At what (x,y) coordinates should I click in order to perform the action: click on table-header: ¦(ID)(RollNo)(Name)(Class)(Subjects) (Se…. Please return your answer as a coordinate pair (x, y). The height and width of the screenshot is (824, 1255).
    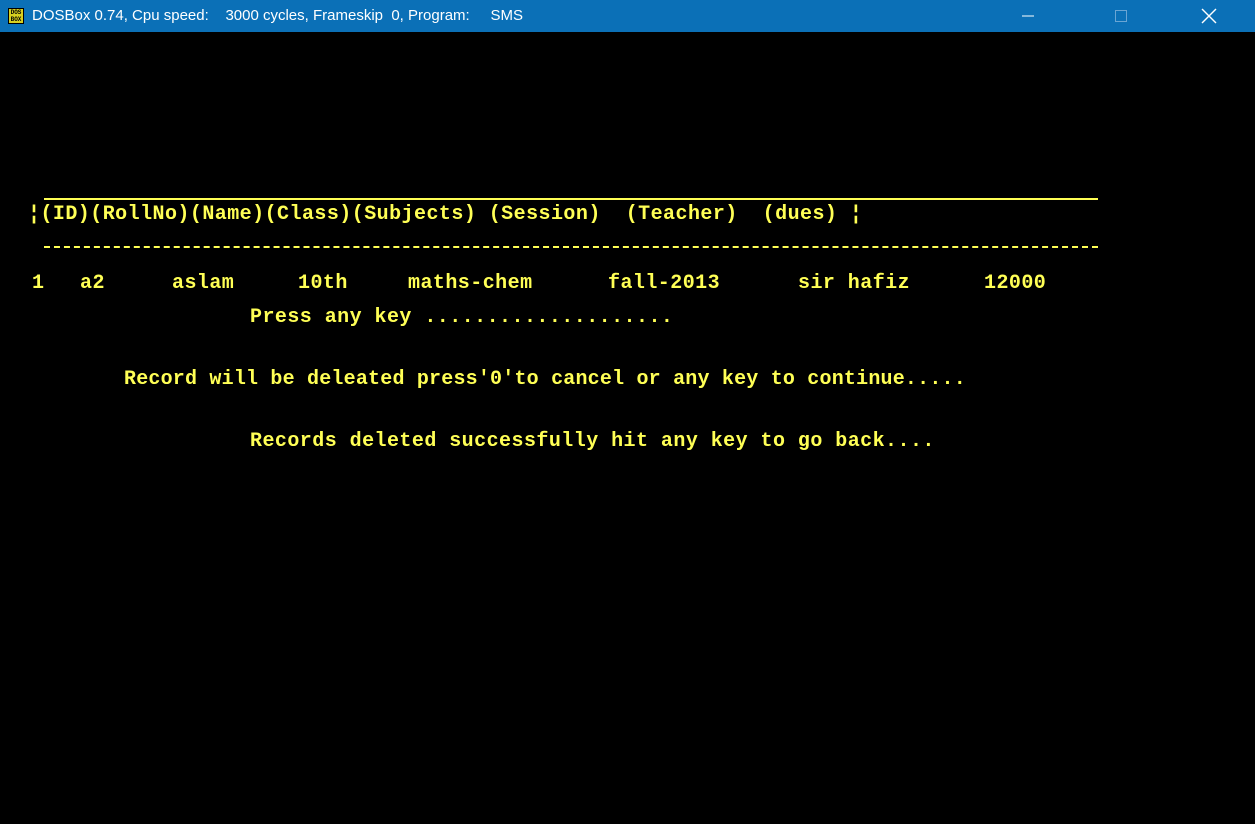
    Looking at the image, I should click on (445, 214).